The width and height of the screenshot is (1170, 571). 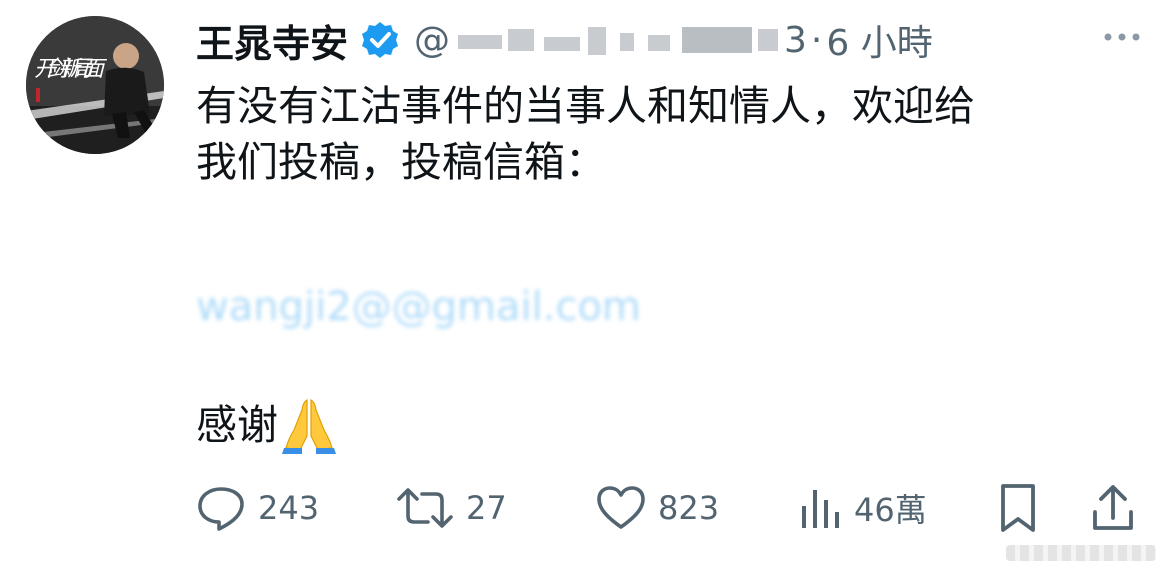 I want to click on like-button: 823, so click(x=657, y=508).